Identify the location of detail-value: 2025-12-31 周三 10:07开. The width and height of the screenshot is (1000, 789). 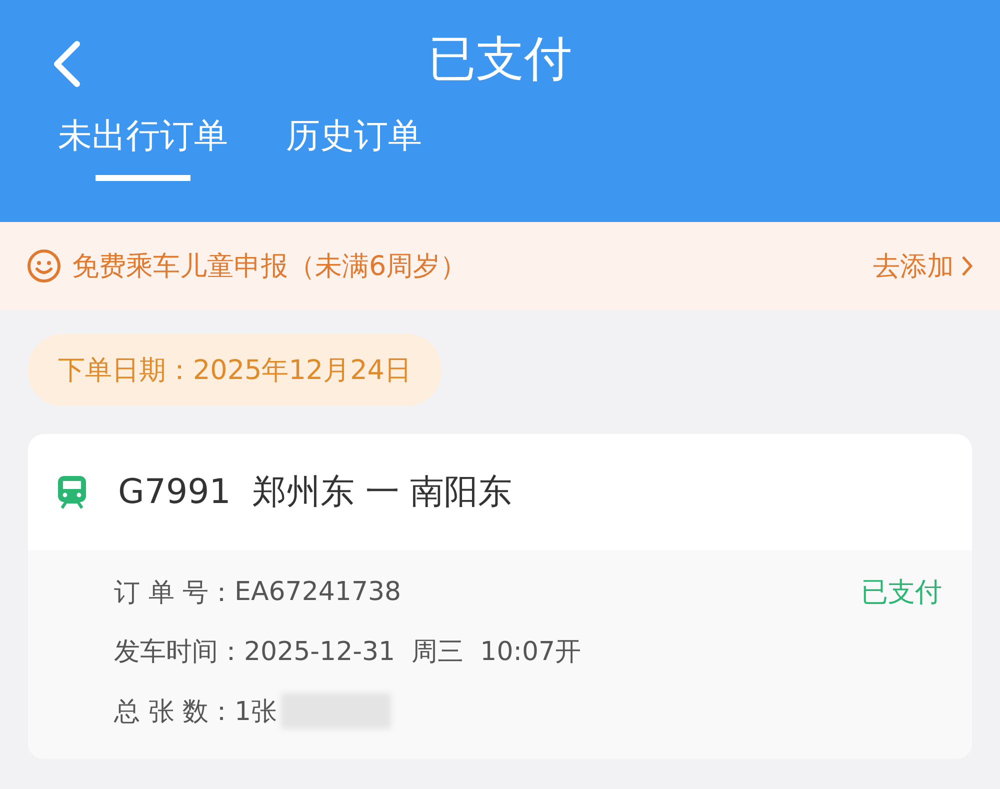
(413, 652).